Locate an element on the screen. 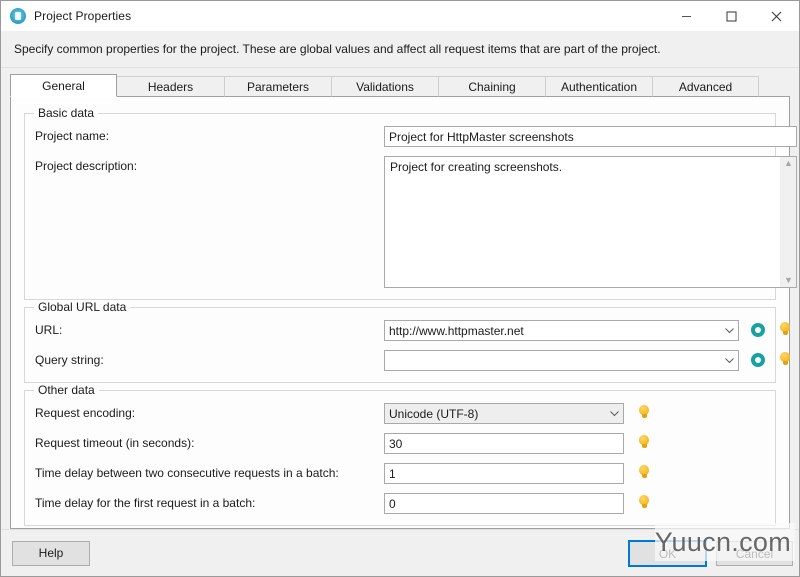 The image size is (800, 577). row-query-string: Query string: is located at coordinates (412, 360).